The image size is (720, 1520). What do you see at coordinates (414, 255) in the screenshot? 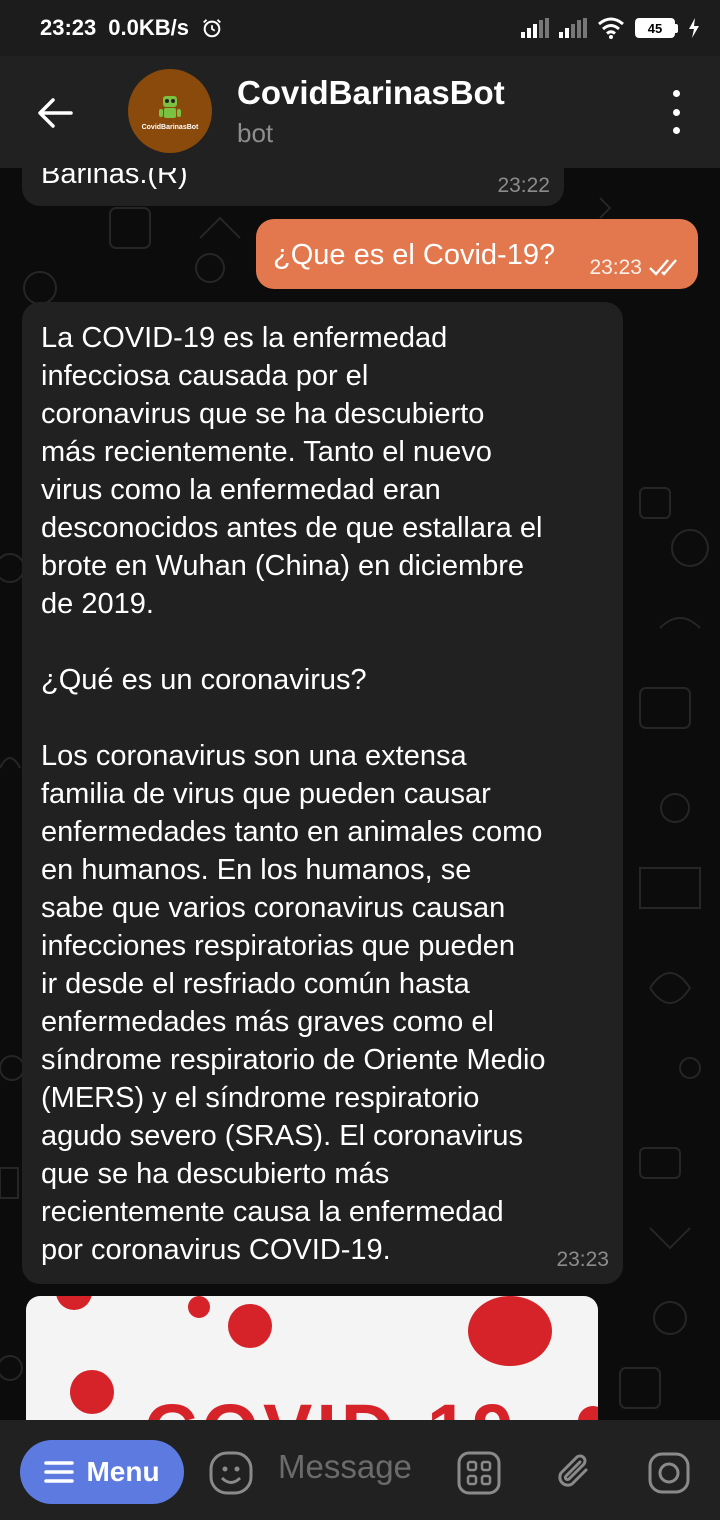
I see `message-text: ¿Que es el Covid-19?` at bounding box center [414, 255].